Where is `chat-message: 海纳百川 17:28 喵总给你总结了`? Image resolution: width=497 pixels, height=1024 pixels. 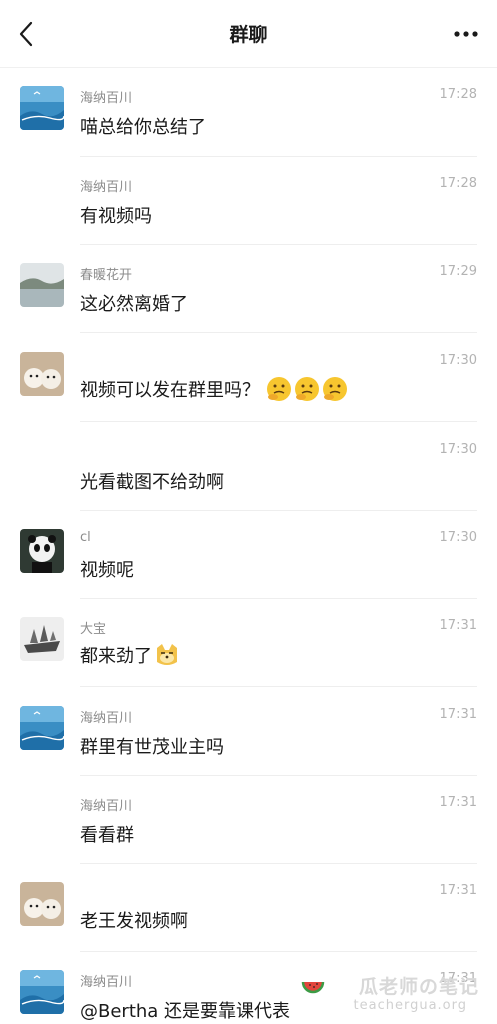 chat-message: 海纳百川 17:28 喵总给你总结了 is located at coordinates (248, 130).